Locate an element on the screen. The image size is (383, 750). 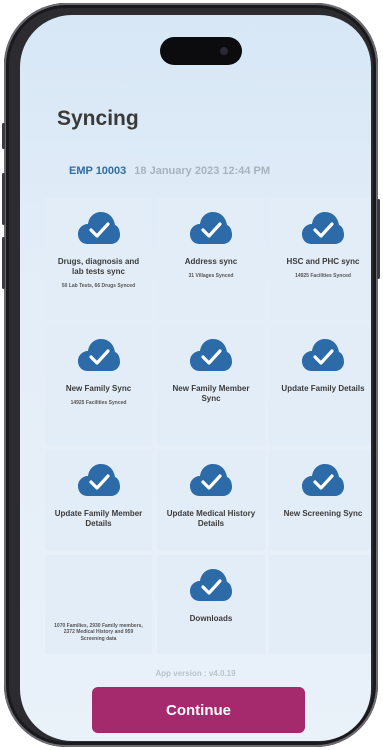
tile-address-sync: Address sync 31 Villages Synced is located at coordinates (211, 259).